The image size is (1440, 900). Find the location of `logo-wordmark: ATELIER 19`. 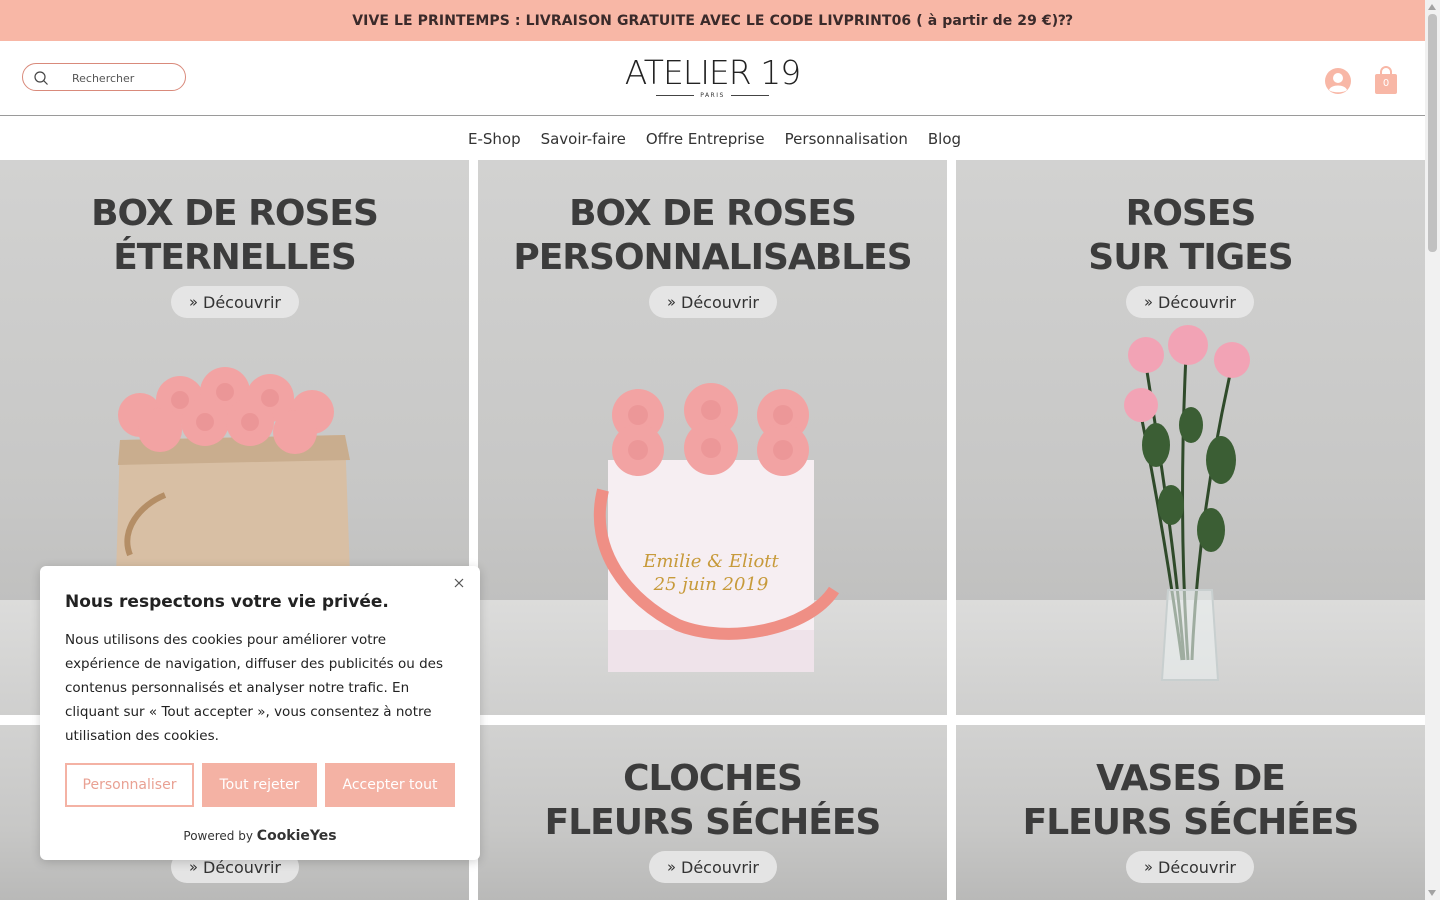

logo-wordmark: ATELIER 19 is located at coordinates (712, 72).